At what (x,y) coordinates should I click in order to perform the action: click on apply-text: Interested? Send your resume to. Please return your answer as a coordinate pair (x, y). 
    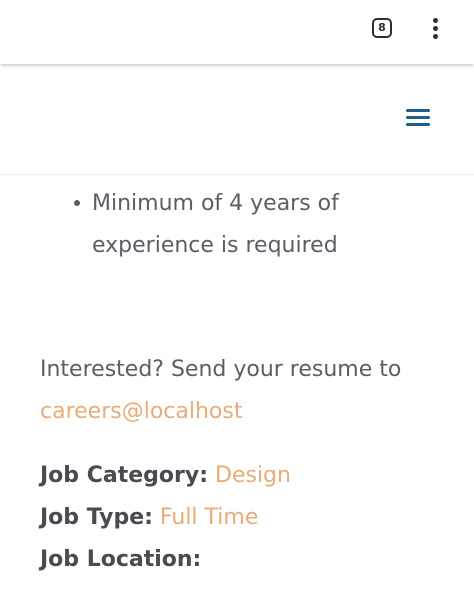
    Looking at the image, I should click on (221, 369).